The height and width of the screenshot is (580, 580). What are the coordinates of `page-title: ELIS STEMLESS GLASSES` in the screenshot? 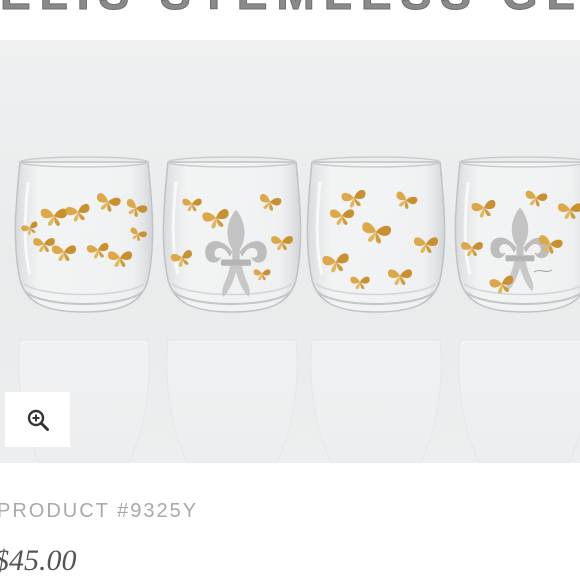 It's located at (290, 9).